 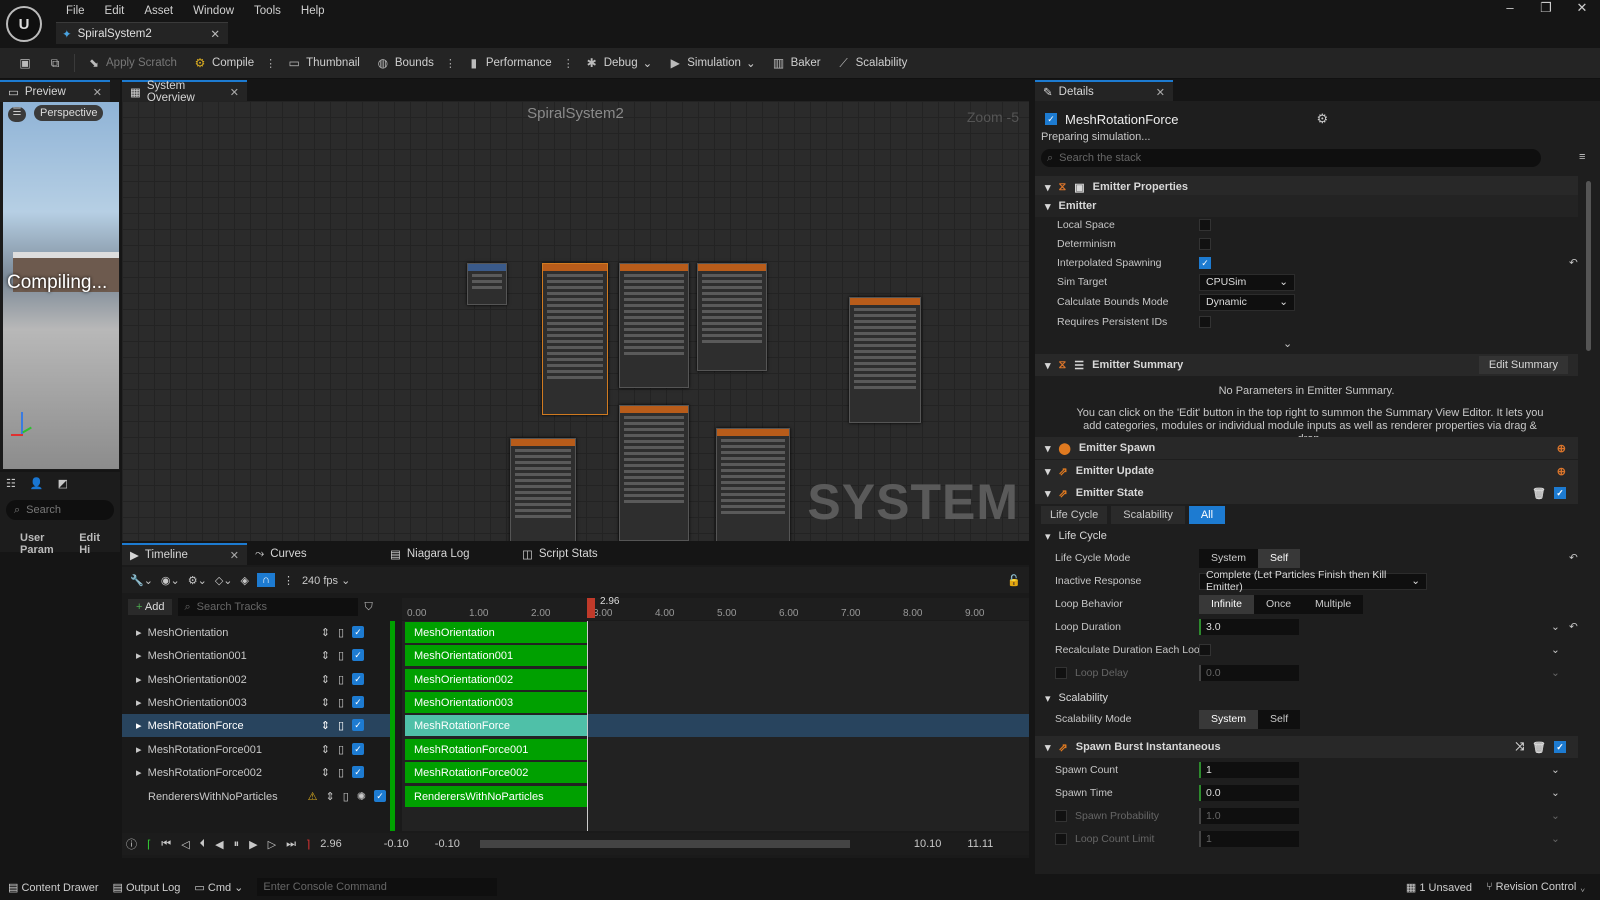 What do you see at coordinates (1588, 266) in the screenshot?
I see `details-scrollbar` at bounding box center [1588, 266].